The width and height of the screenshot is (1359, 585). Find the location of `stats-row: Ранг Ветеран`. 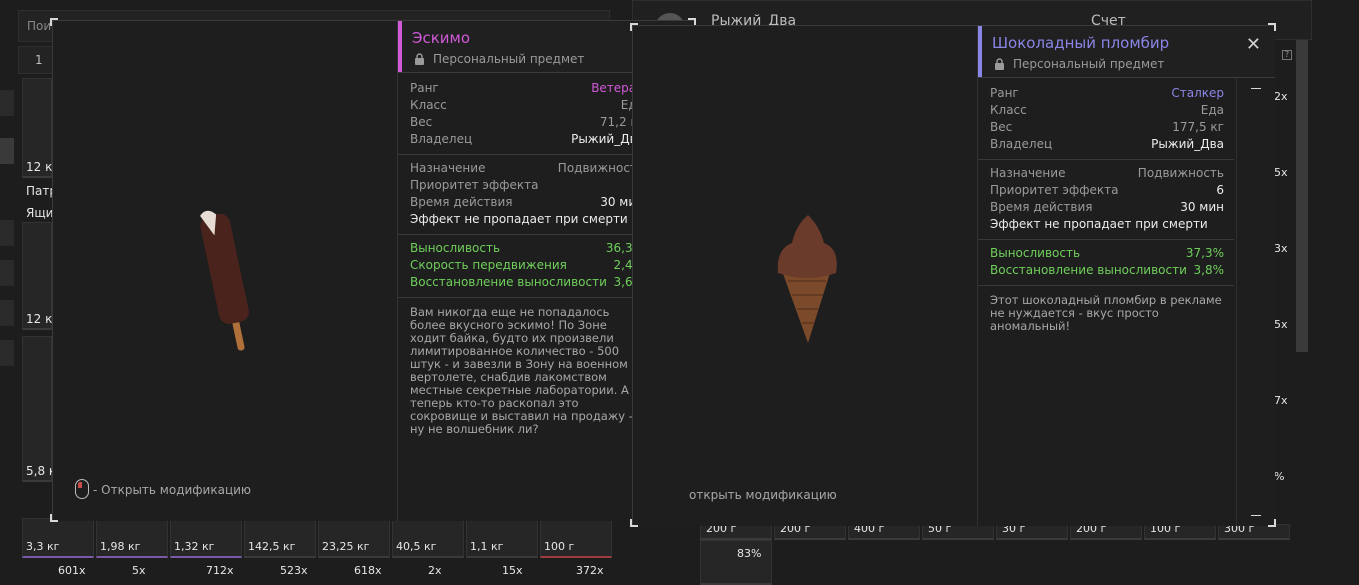

stats-row: Ранг Ветеран is located at coordinates (527, 89).